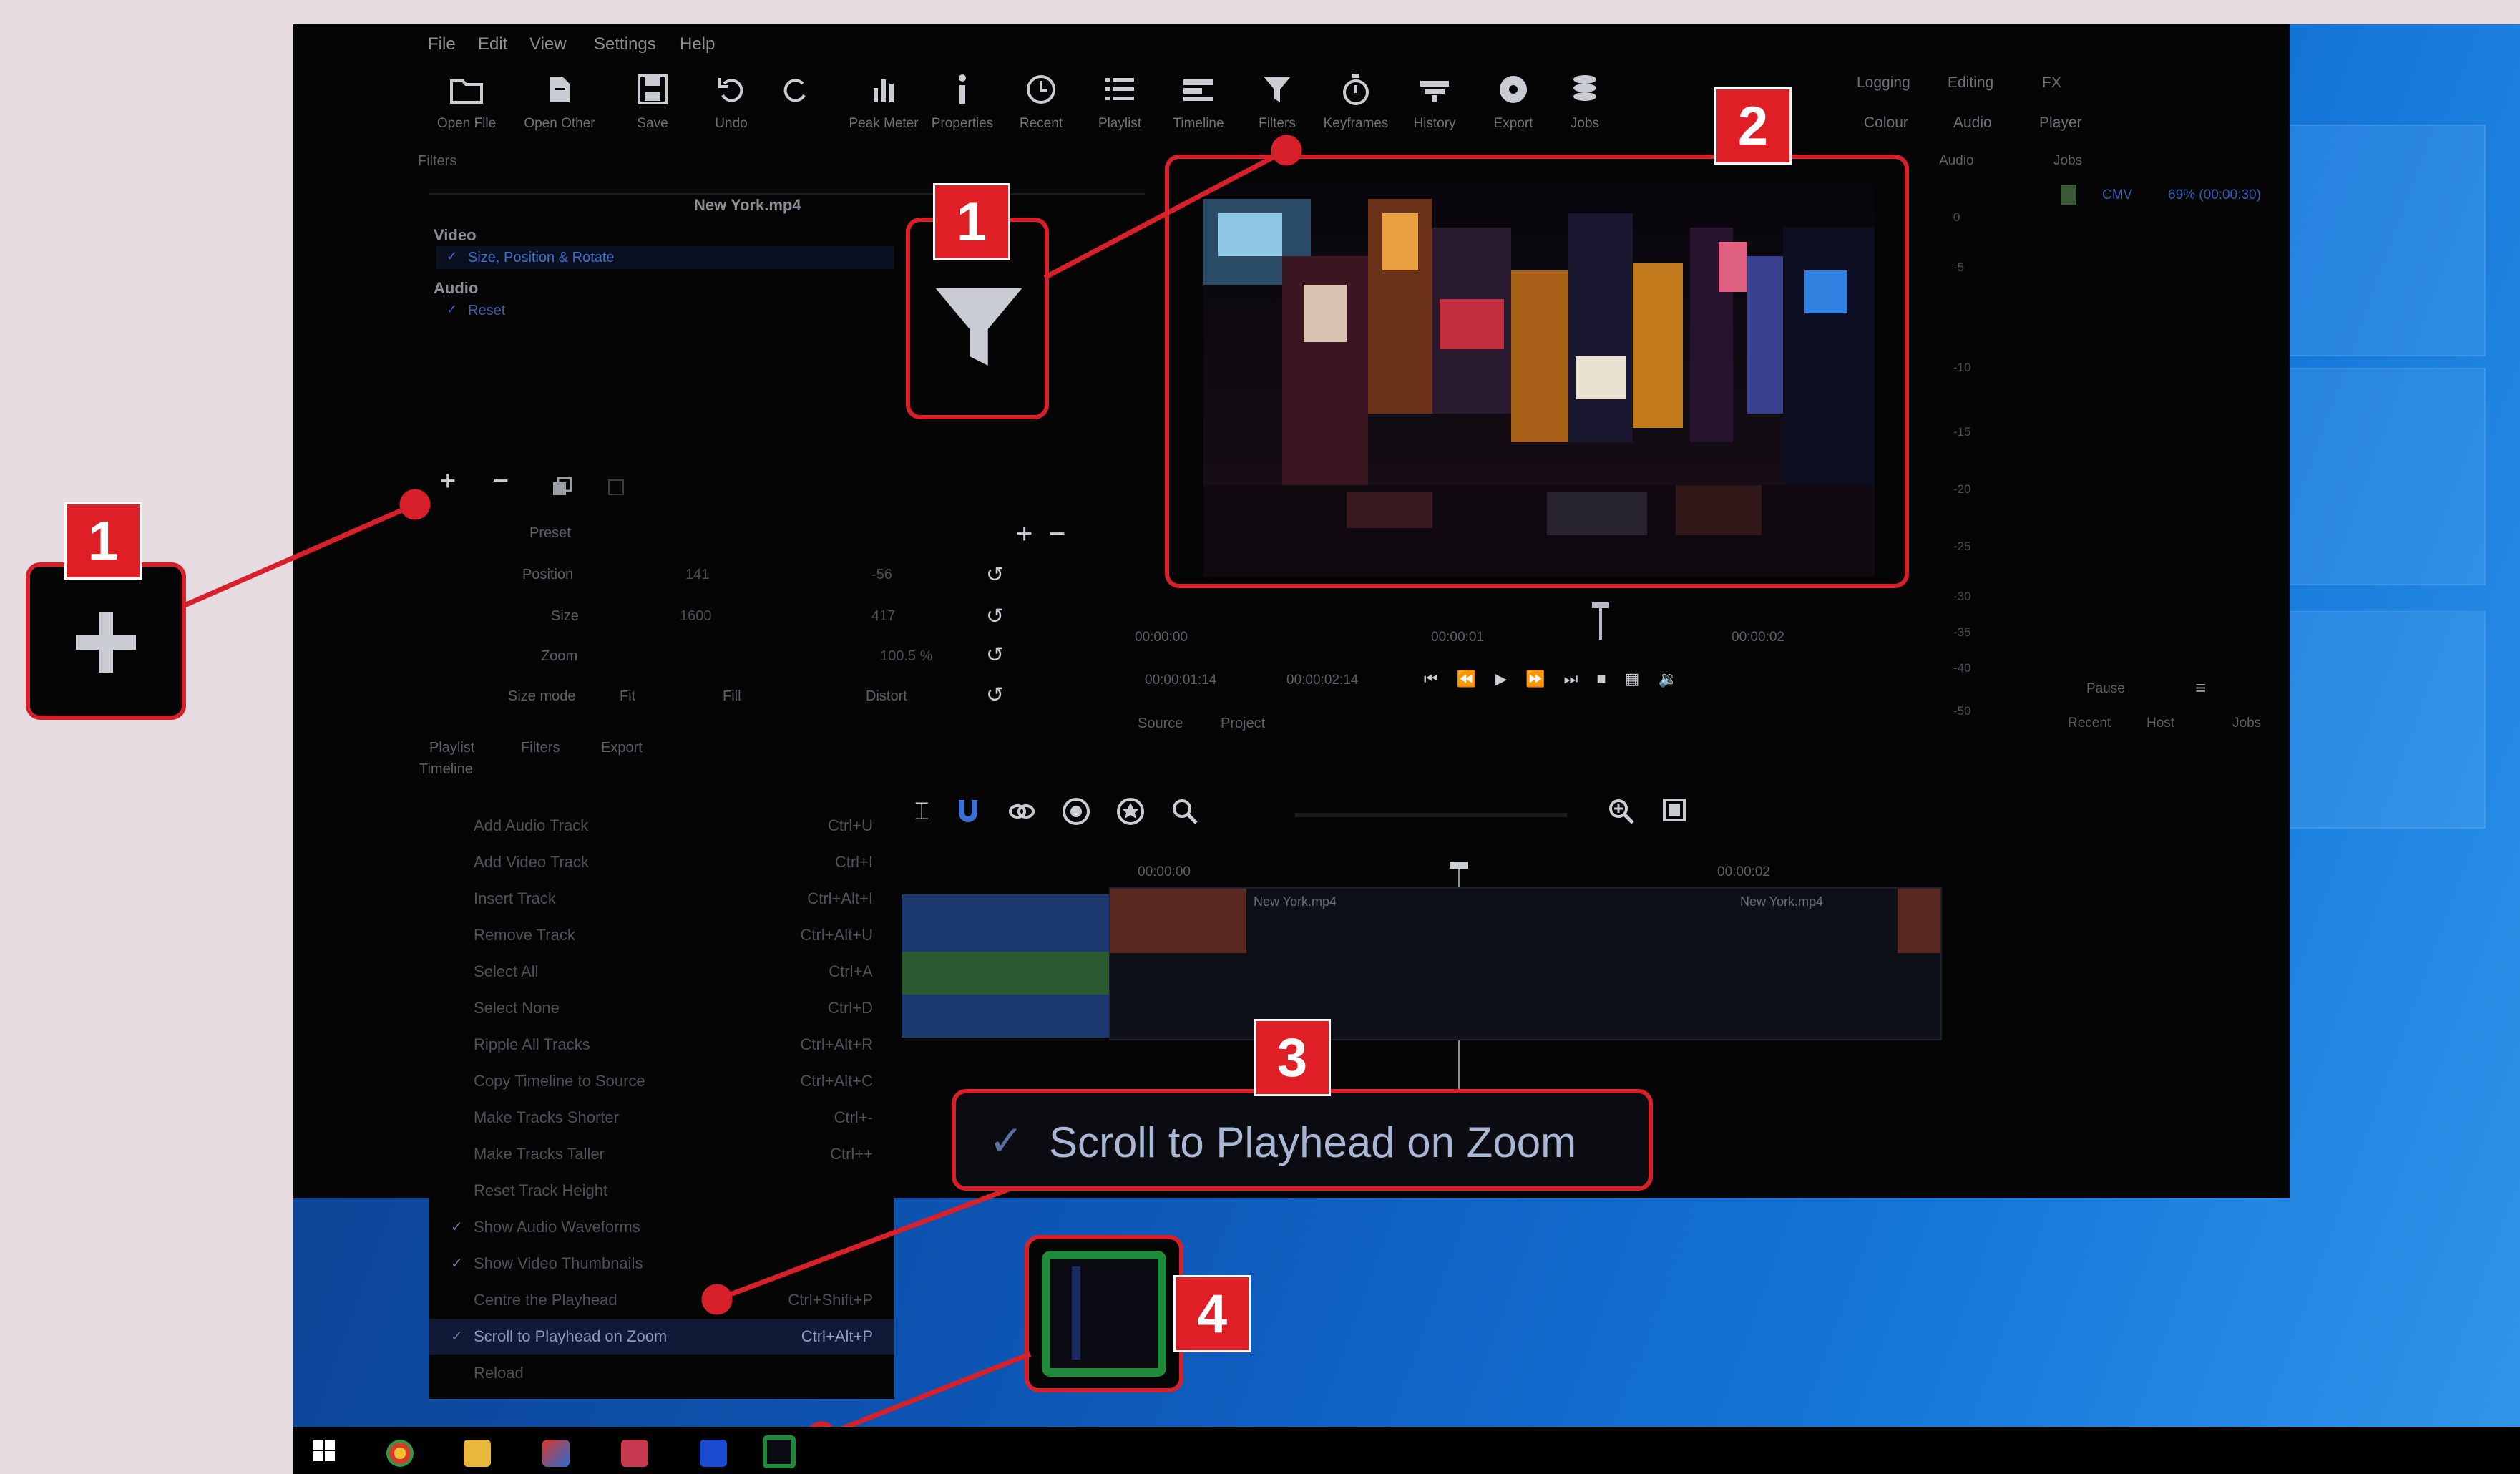 This screenshot has width=2520, height=1474. I want to click on zoom-out-icon, so click(1185, 811).